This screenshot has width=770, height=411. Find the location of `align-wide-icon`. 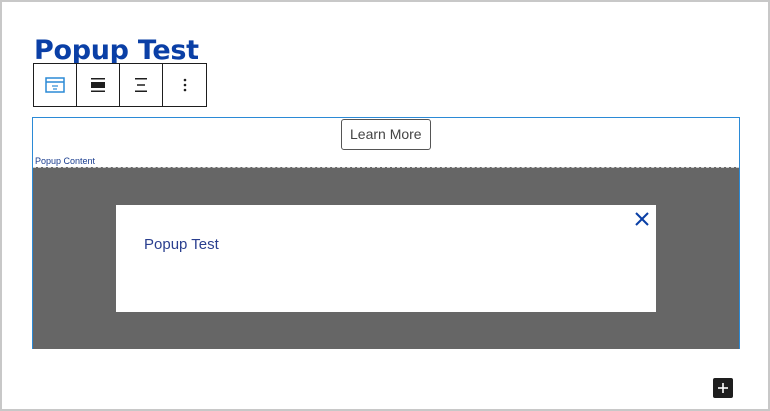

align-wide-icon is located at coordinates (98, 85).